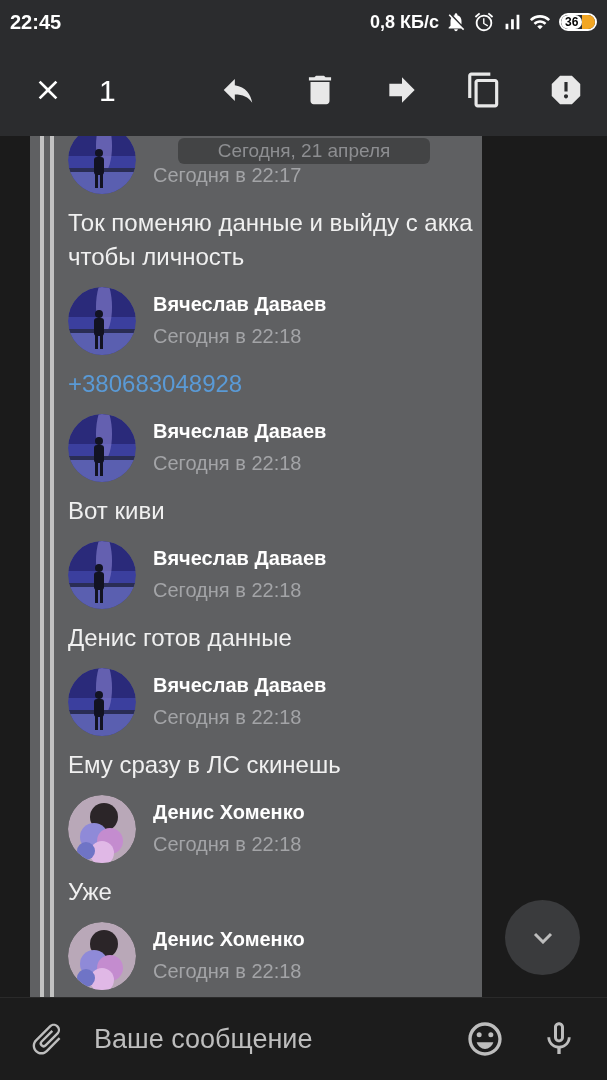 The height and width of the screenshot is (1080, 607). What do you see at coordinates (404, 22) in the screenshot?
I see `network-speed: 0,8 КБ/с` at bounding box center [404, 22].